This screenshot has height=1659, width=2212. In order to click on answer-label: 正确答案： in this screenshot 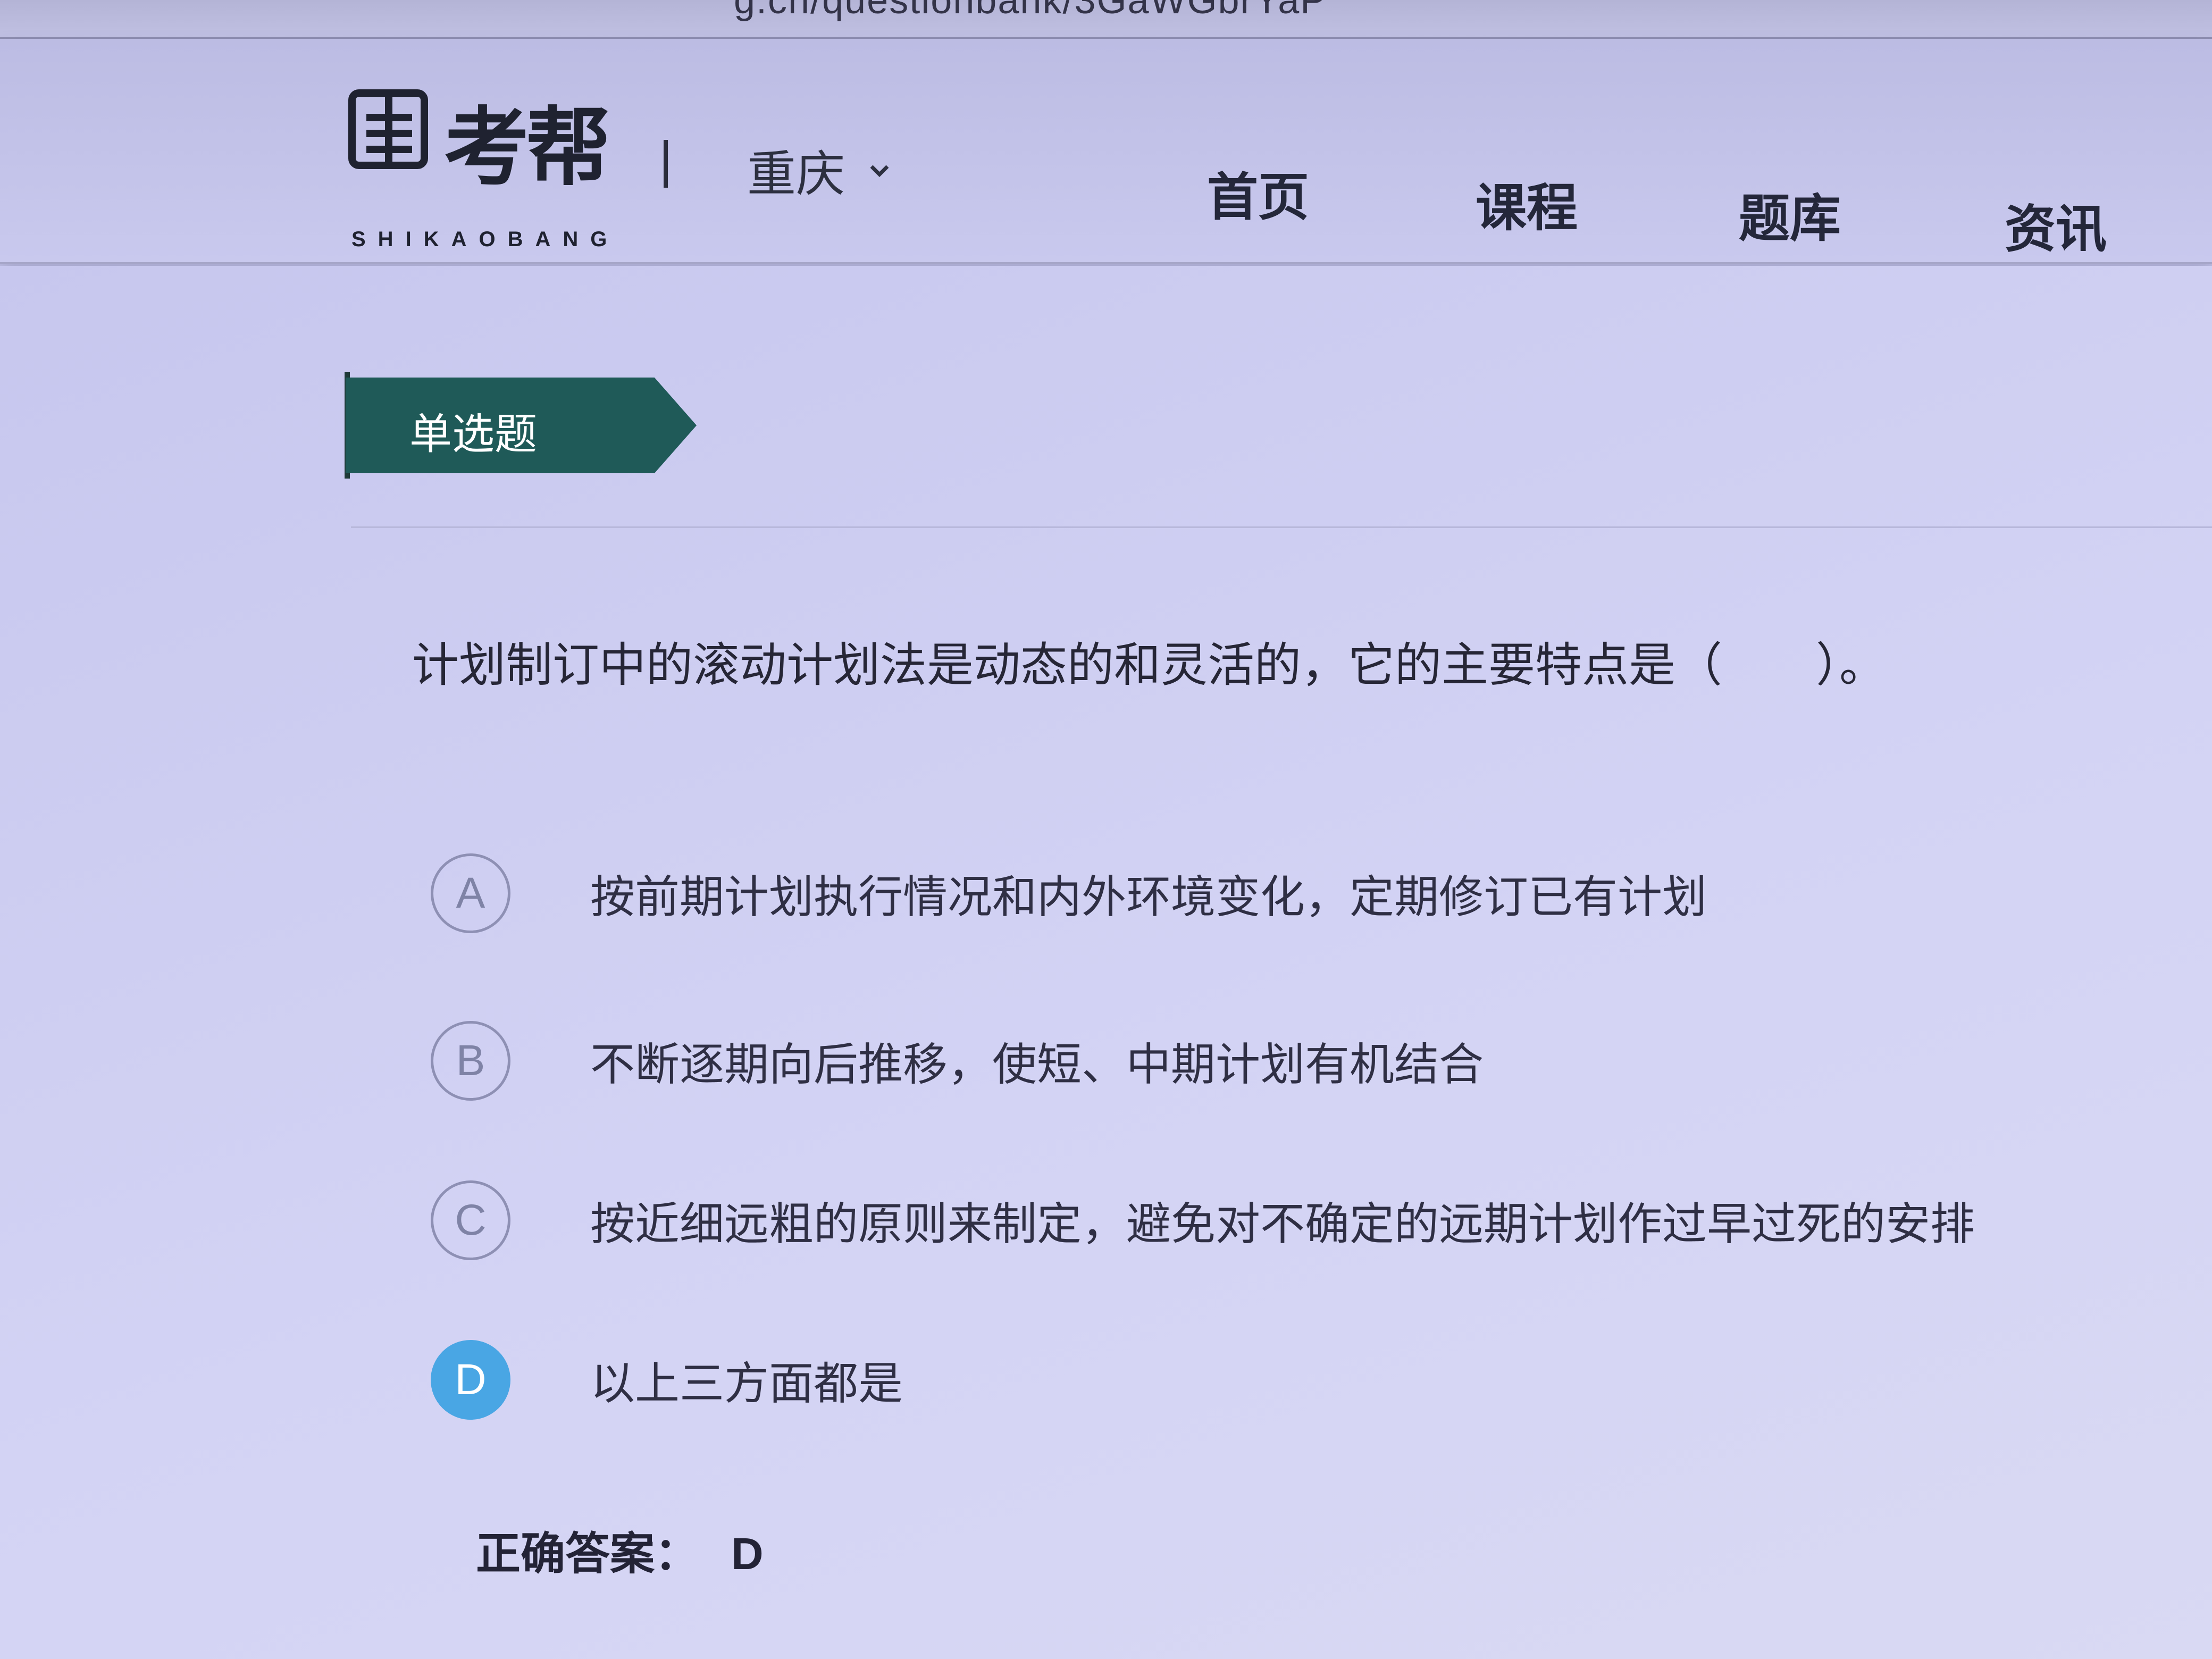, I will do `click(588, 1554)`.